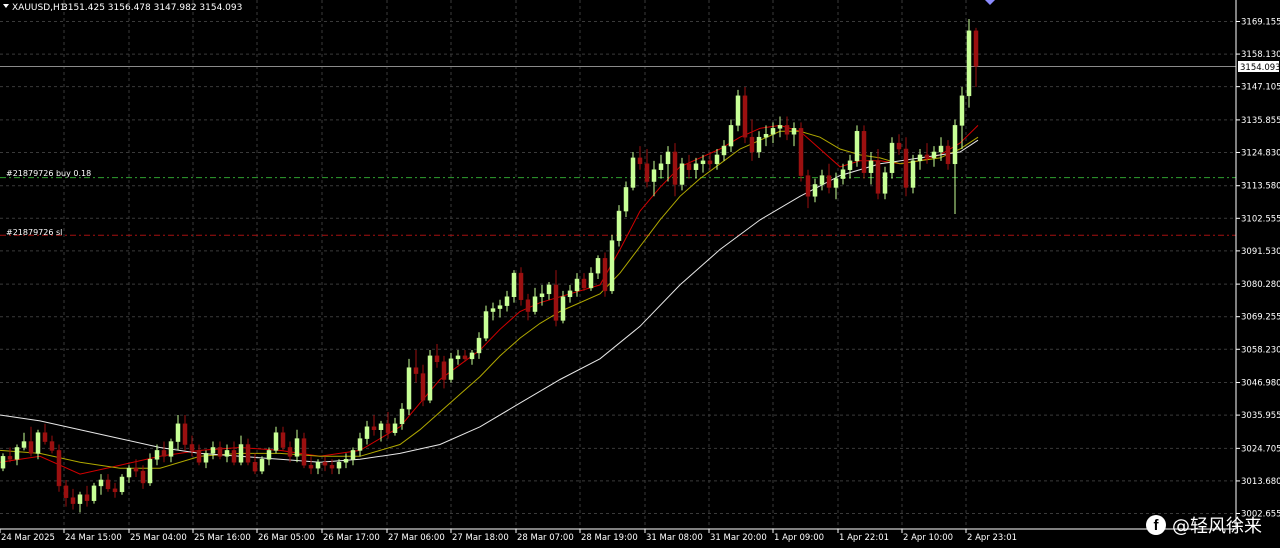 Image resolution: width=1280 pixels, height=548 pixels. Describe the element at coordinates (1260, 416) in the screenshot. I see `y-tick-label: 3035.955` at that location.